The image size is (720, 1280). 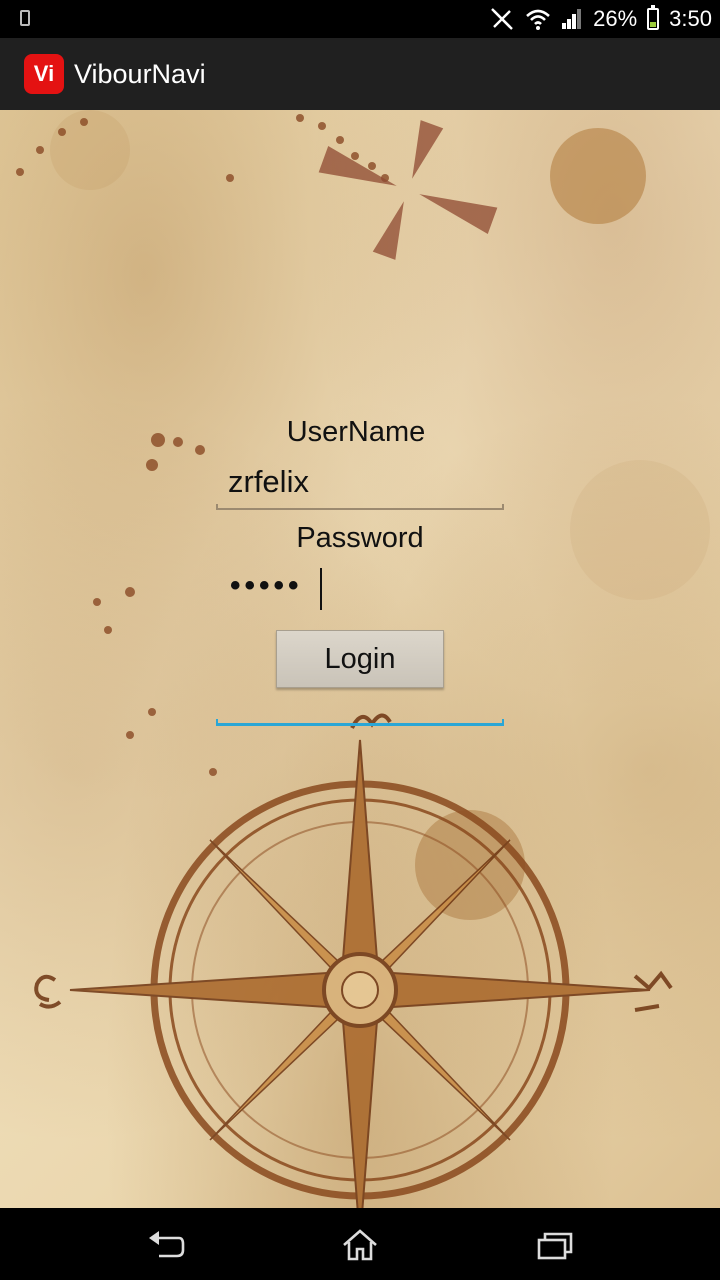 What do you see at coordinates (360, 19) in the screenshot?
I see `status-bar: 26% 3:50` at bounding box center [360, 19].